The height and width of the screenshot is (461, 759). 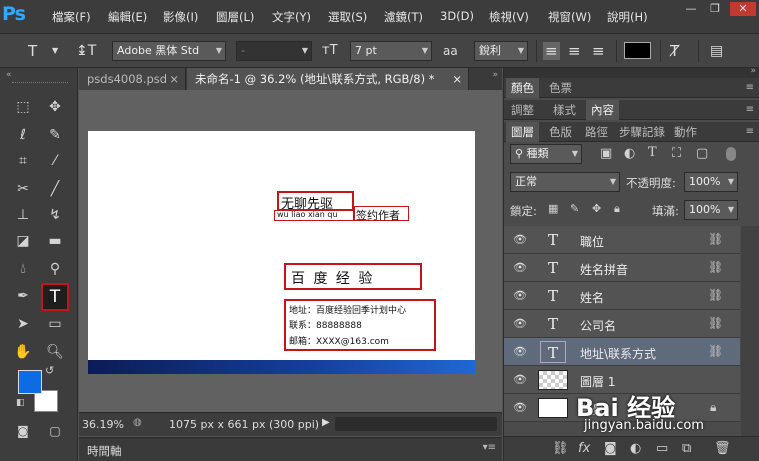 What do you see at coordinates (328, 79) in the screenshot?
I see `tab-untitled-1: 未命名-1 @ 36.2% (地址\联系方式, RGB/8) * ×` at bounding box center [328, 79].